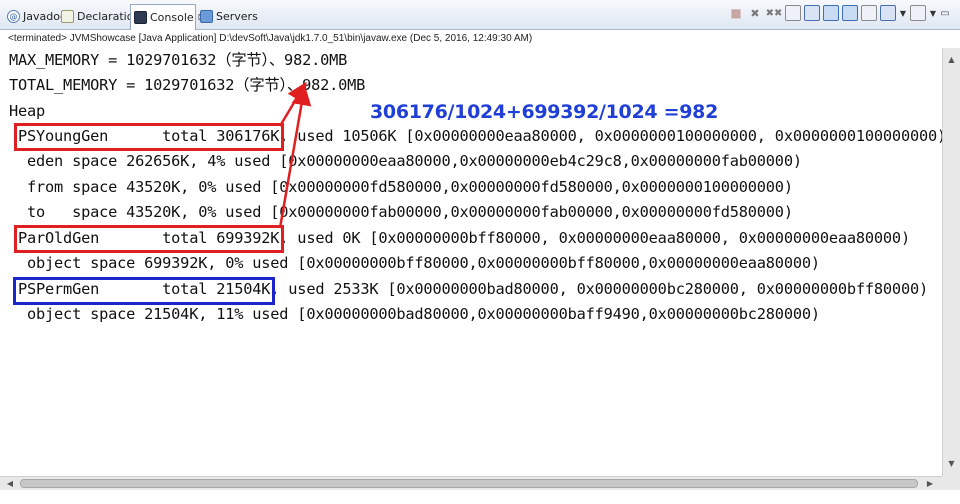 The width and height of the screenshot is (960, 504). Describe the element at coordinates (951, 464) in the screenshot. I see `scroll-down-icon: ▼` at that location.